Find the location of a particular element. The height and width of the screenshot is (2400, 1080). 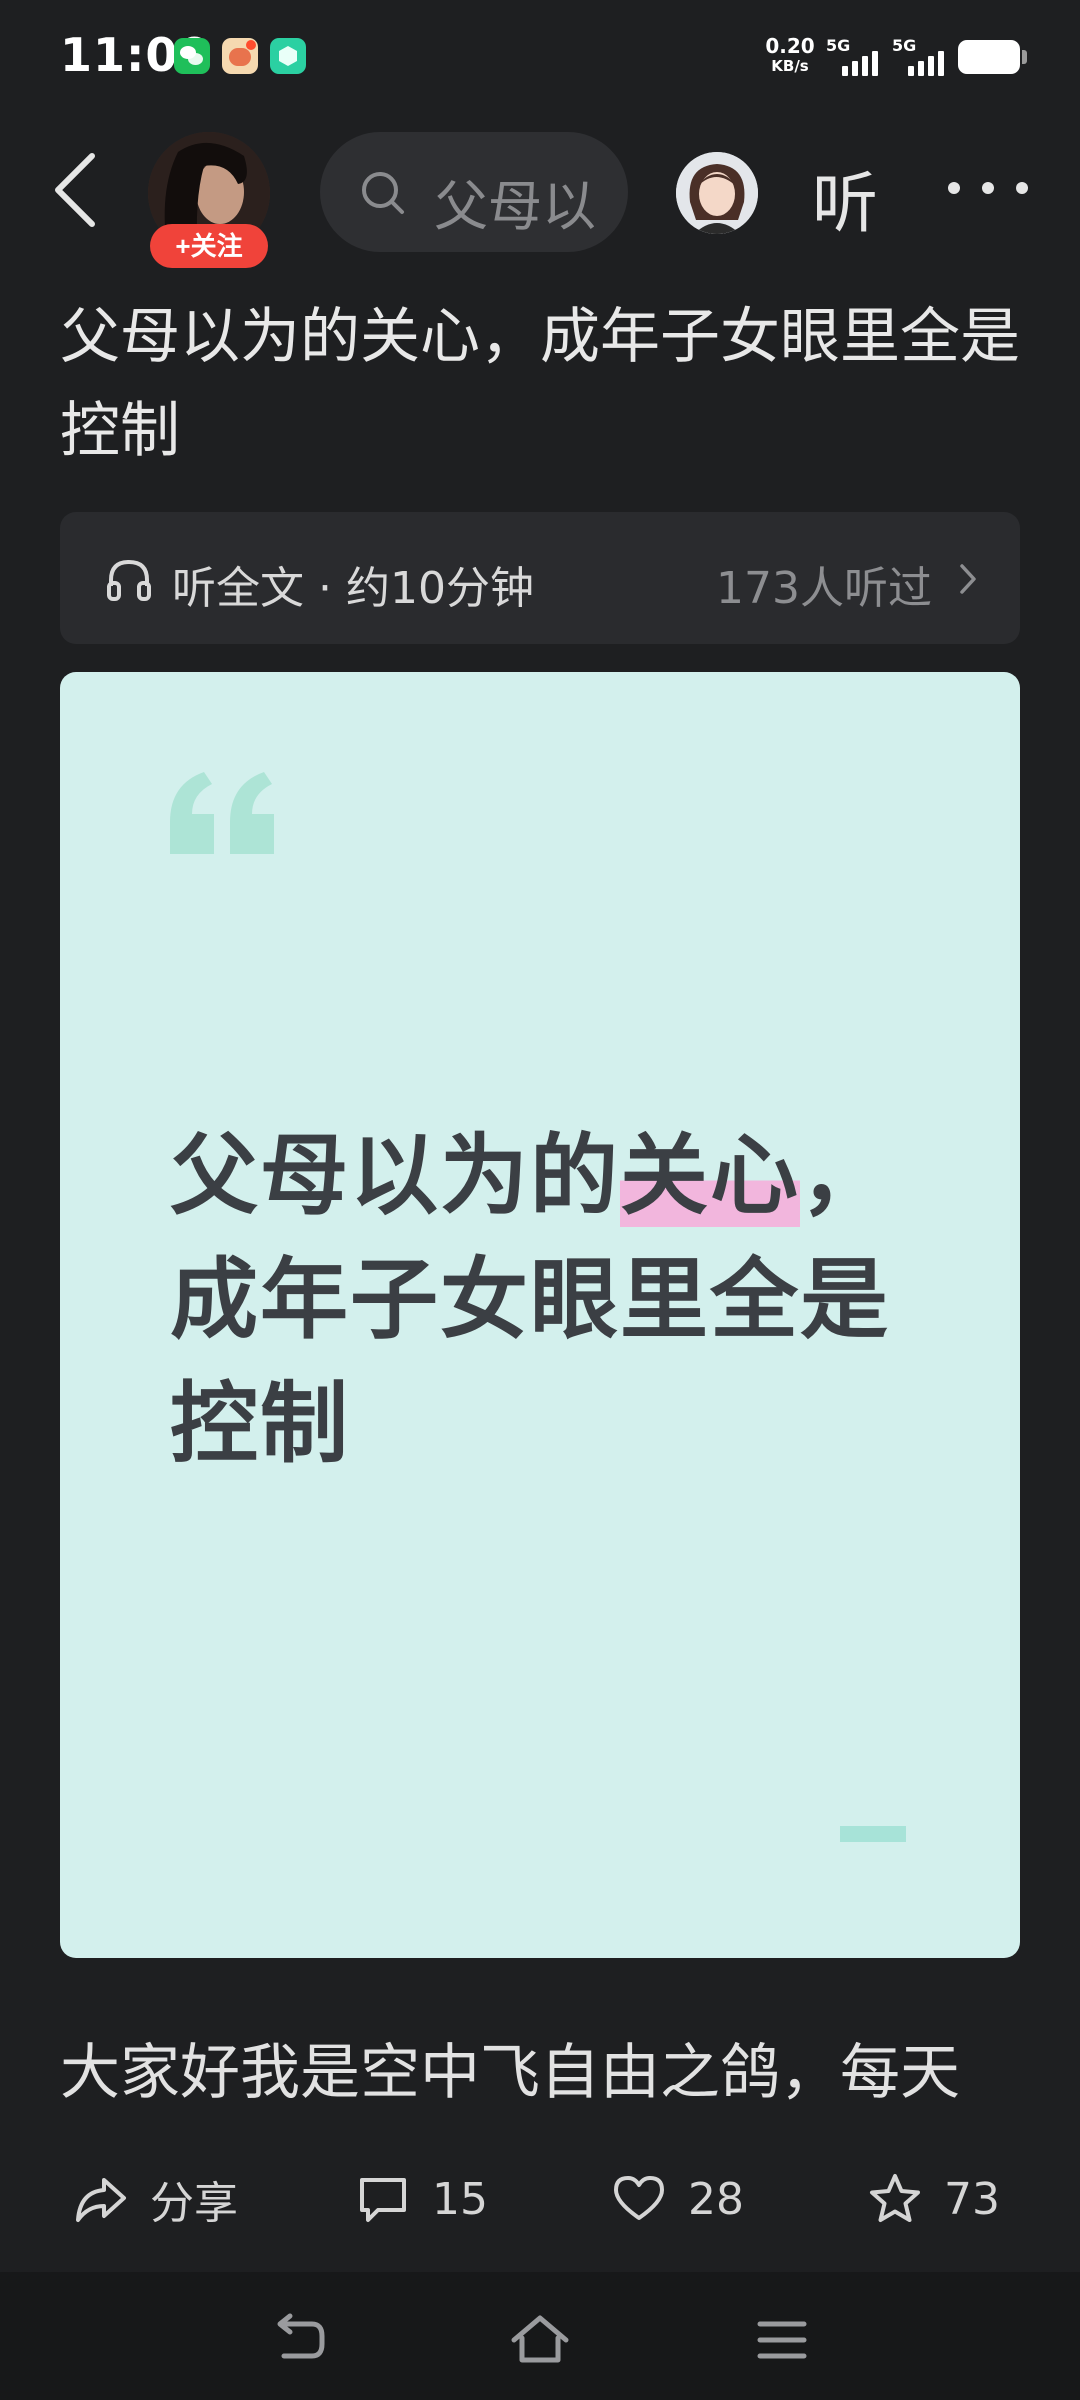

back-arrow-icon is located at coordinates (75, 190).